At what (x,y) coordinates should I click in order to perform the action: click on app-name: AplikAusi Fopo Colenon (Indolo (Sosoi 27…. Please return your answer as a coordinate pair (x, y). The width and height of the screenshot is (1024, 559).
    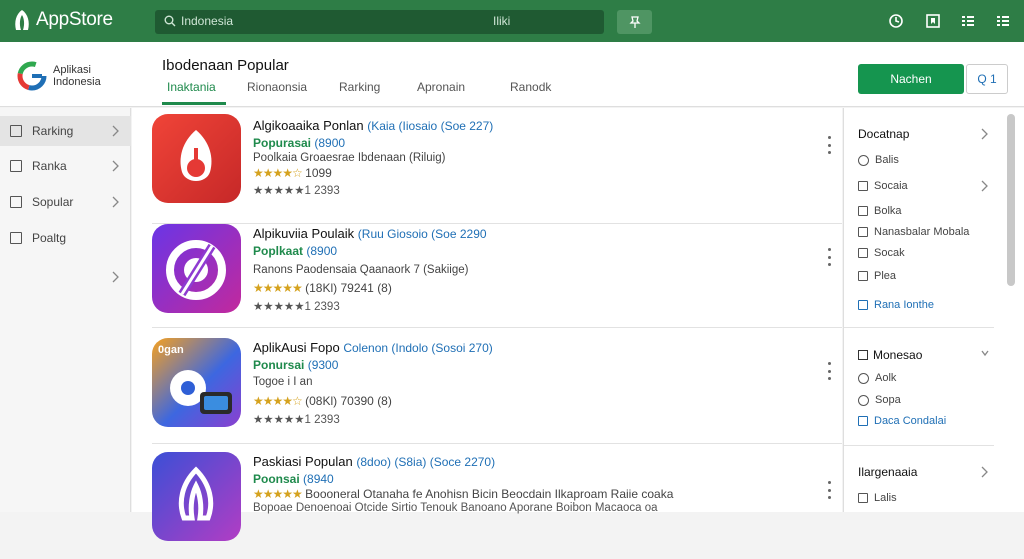
    Looking at the image, I should click on (373, 347).